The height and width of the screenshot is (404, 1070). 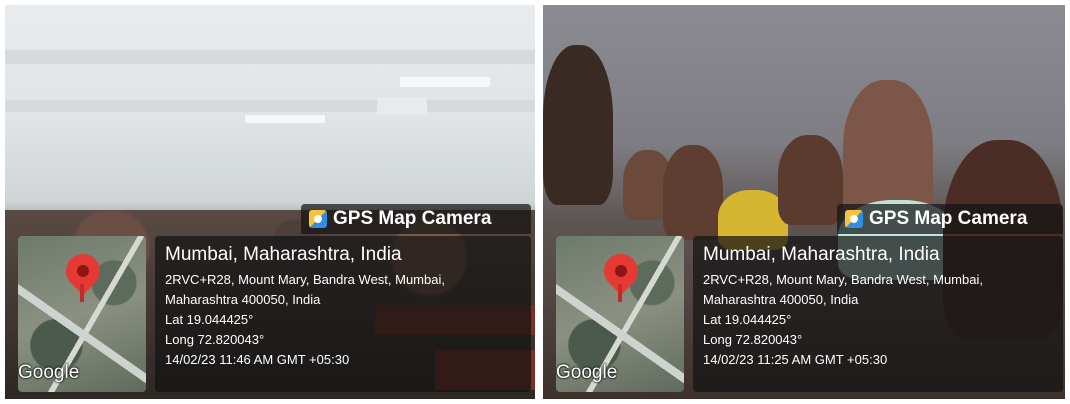 What do you see at coordinates (795, 359) in the screenshot?
I see `timestamp: 14/02/23 11:25 AM GMT +05:30` at bounding box center [795, 359].